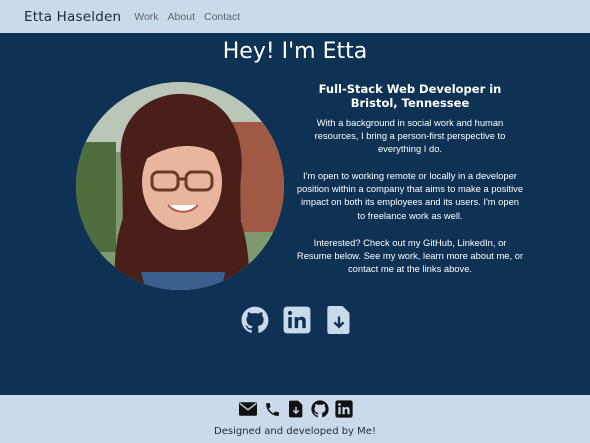 The width and height of the screenshot is (590, 443). I want to click on brand-name: Etta Haselden, so click(72, 17).